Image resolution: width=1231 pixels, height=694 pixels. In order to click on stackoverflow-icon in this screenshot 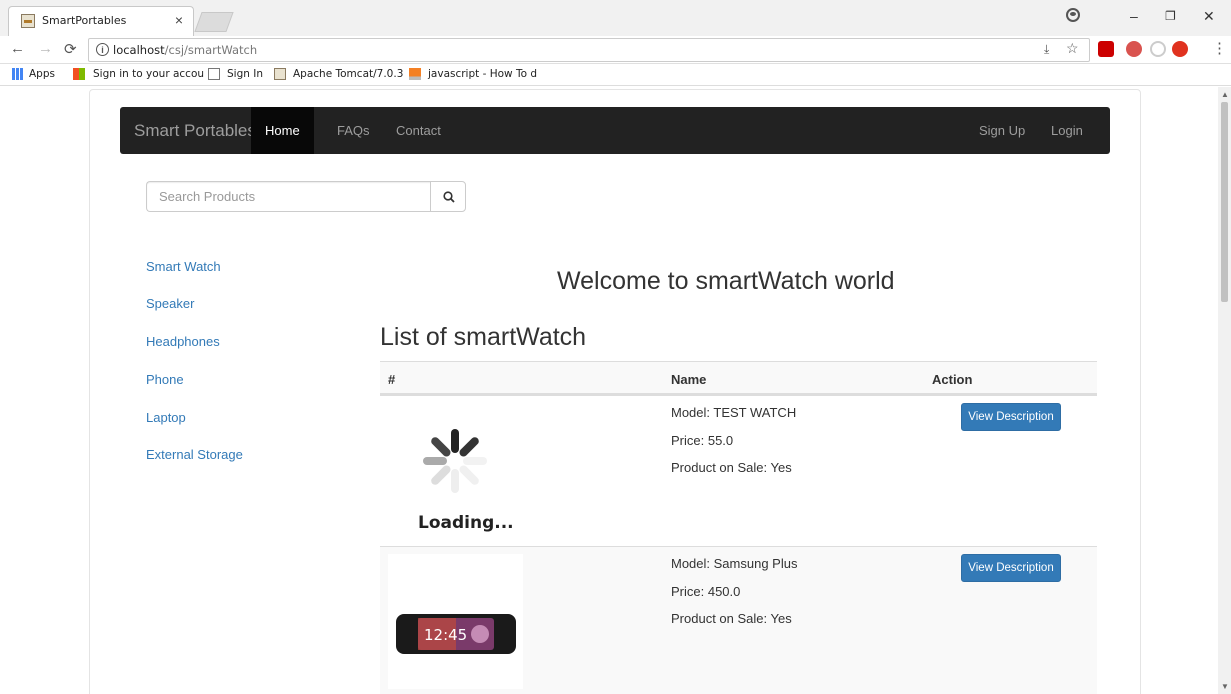, I will do `click(415, 74)`.